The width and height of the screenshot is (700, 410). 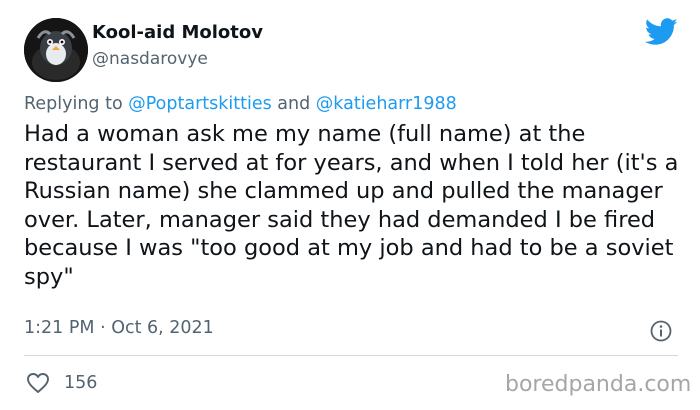 What do you see at coordinates (119, 328) in the screenshot?
I see `tweet-timestamp: 1:21 PM · Oct 6, 2021` at bounding box center [119, 328].